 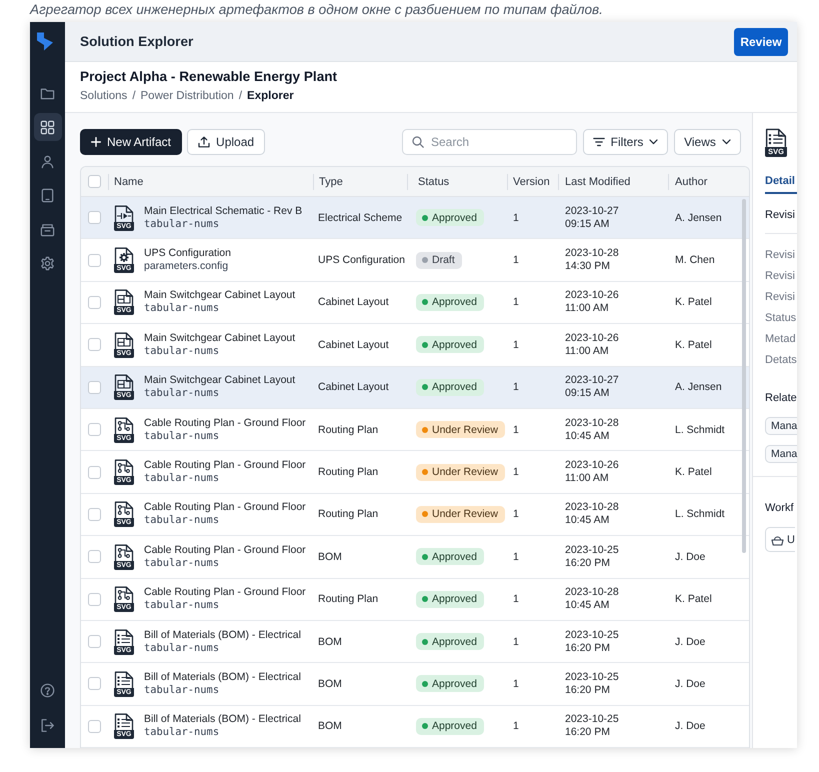 I want to click on new-artifact-button: New Artifact, so click(x=131, y=142).